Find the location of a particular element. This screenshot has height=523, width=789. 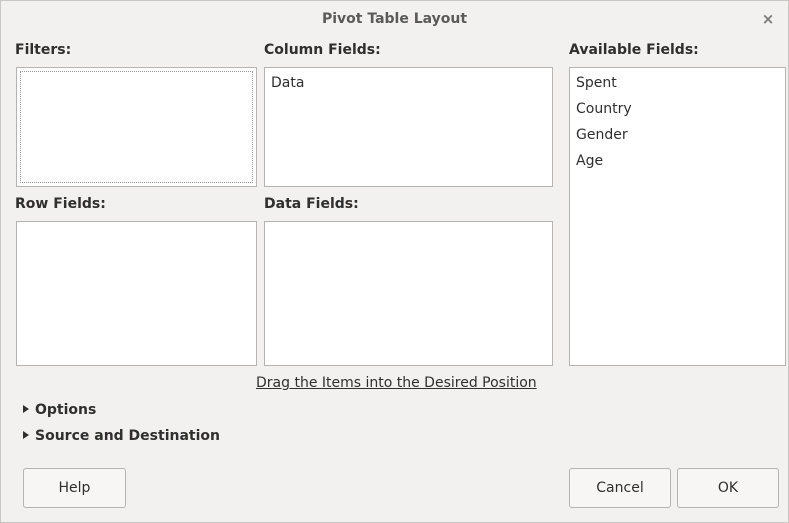

available-field-item-age: Age is located at coordinates (677, 161).